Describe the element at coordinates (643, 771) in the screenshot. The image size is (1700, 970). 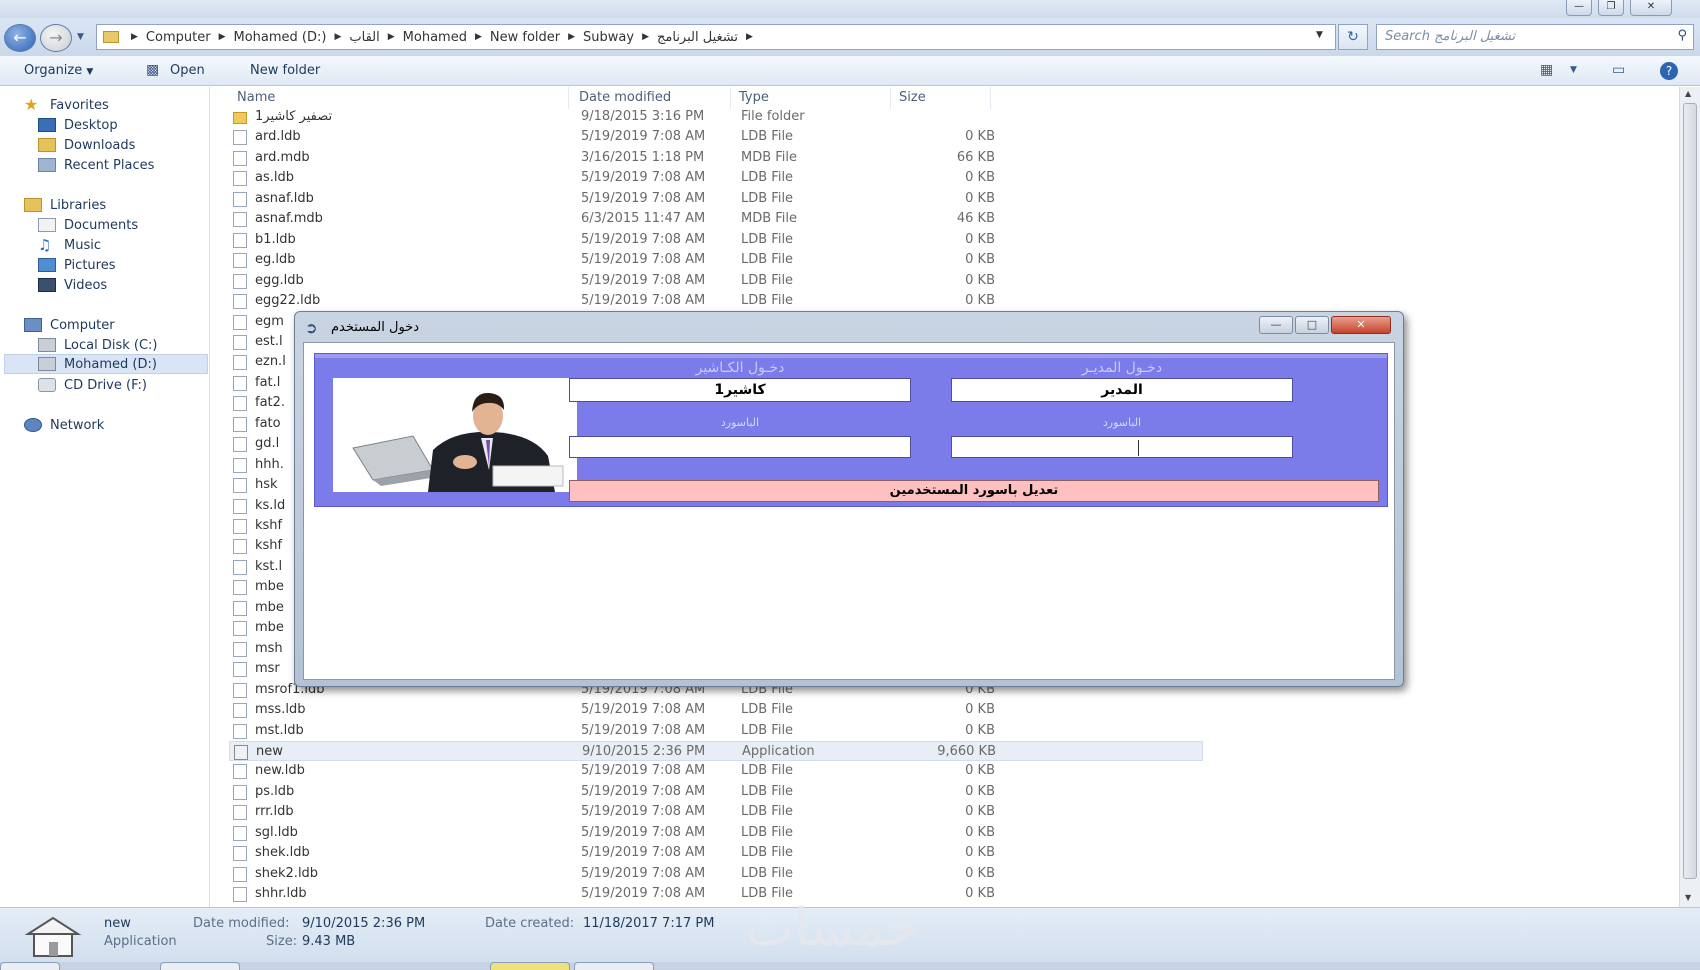
I see `file-date: 5/19/2019 7:08 AM` at that location.